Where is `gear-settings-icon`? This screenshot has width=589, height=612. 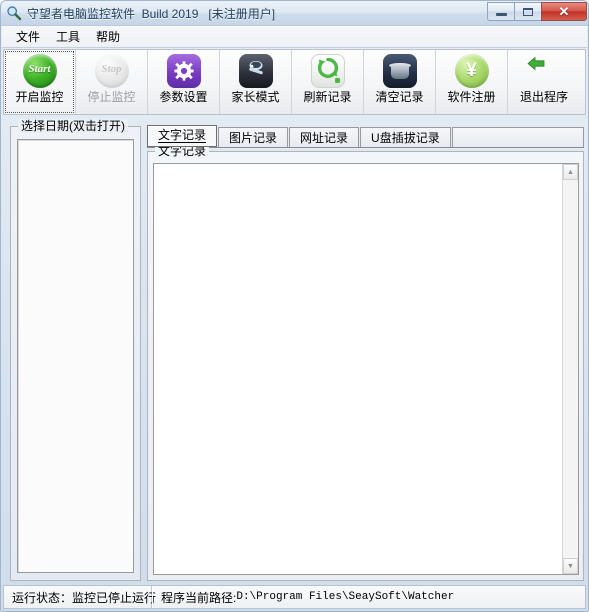 gear-settings-icon is located at coordinates (183, 71).